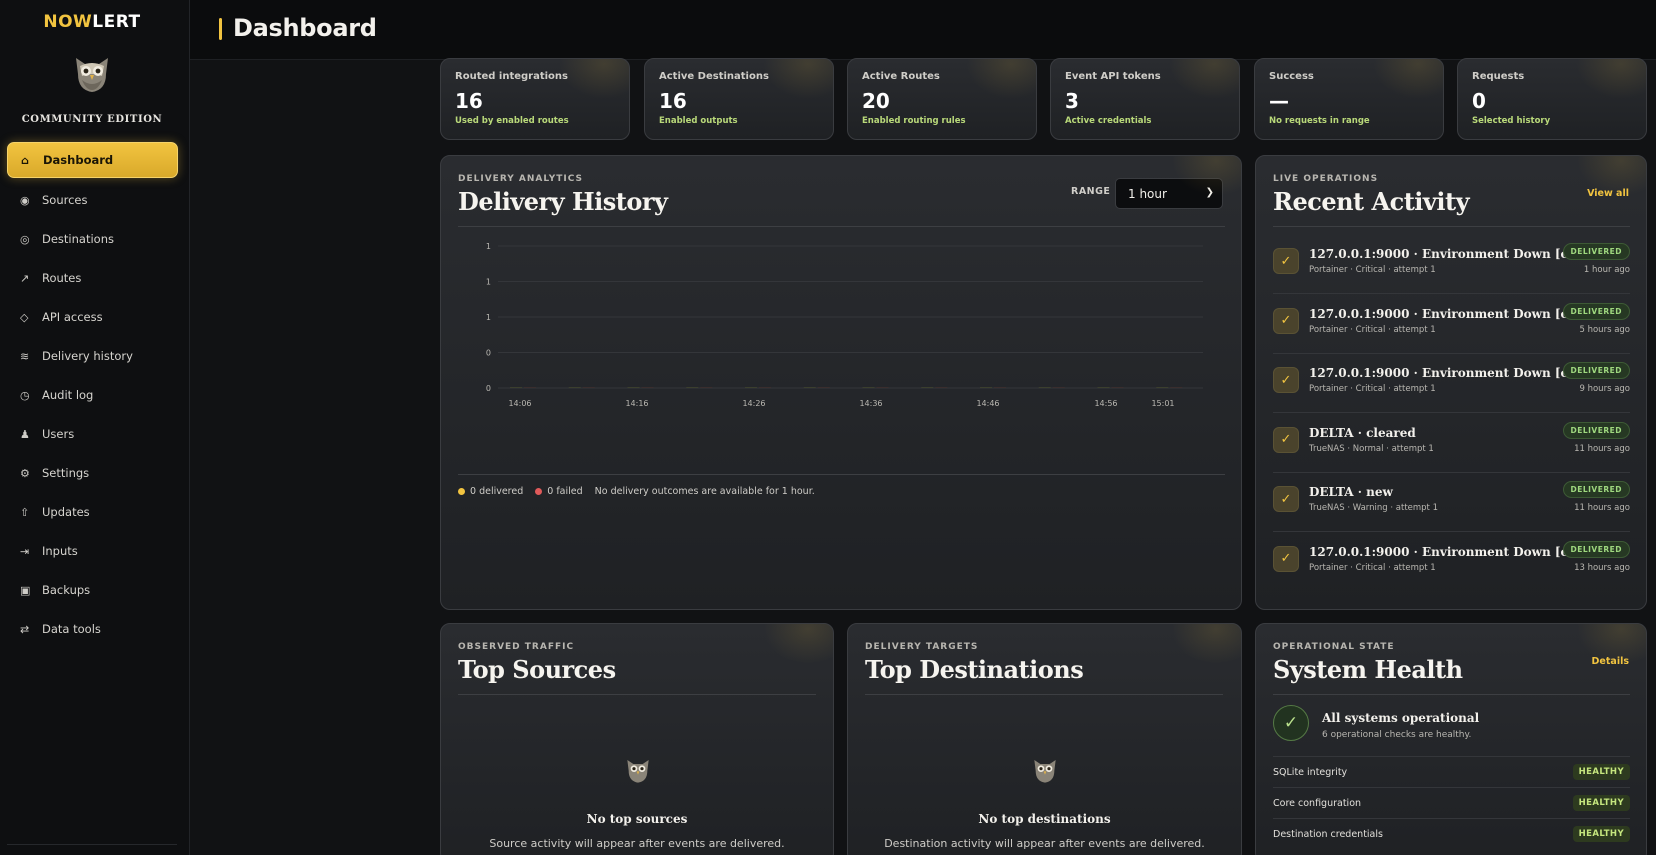 The image size is (1656, 855). What do you see at coordinates (92, 590) in the screenshot?
I see `sidebar-item-backups: ▣ Backups` at bounding box center [92, 590].